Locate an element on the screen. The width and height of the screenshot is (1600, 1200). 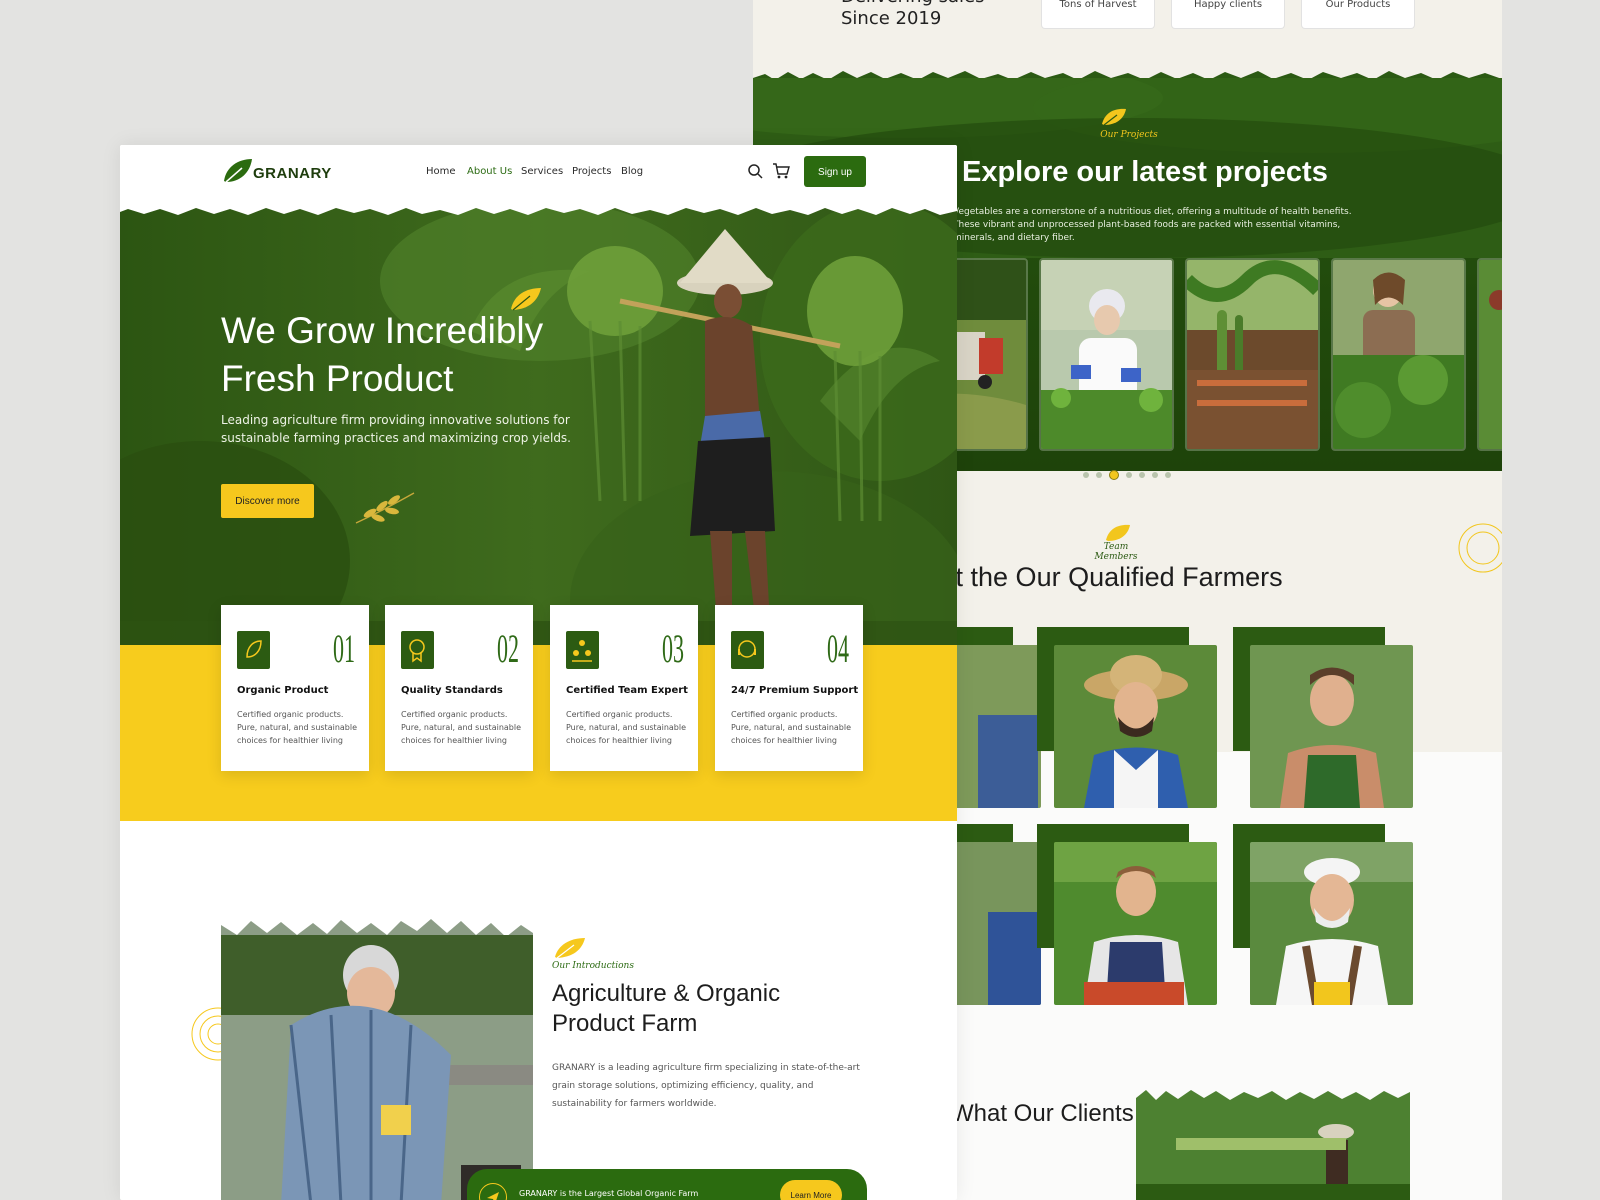
team-title: Meet the Our Qualified Farmers is located at coordinates (1093, 577).